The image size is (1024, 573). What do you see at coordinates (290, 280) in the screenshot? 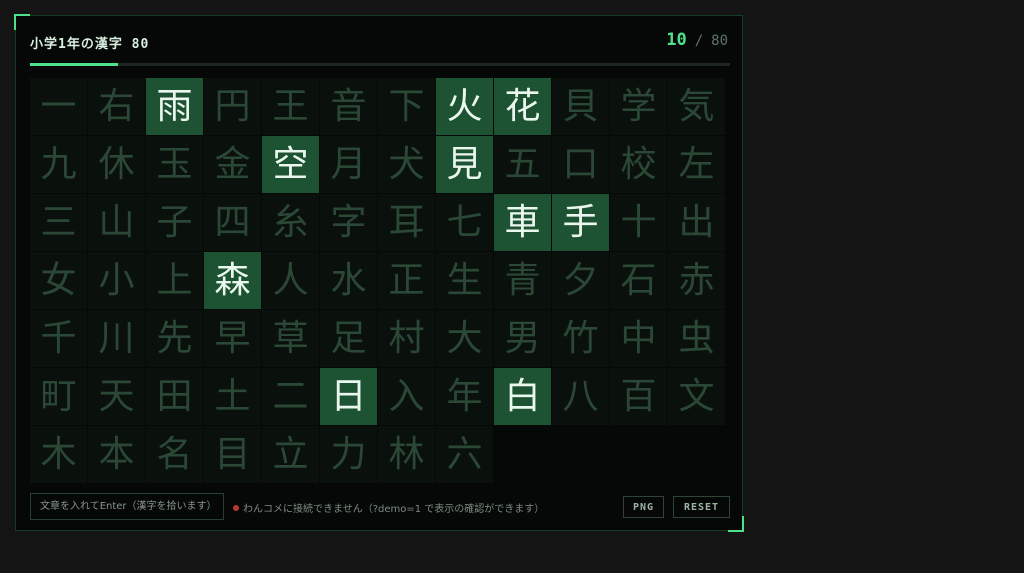
I see `kanji-cell: 人` at bounding box center [290, 280].